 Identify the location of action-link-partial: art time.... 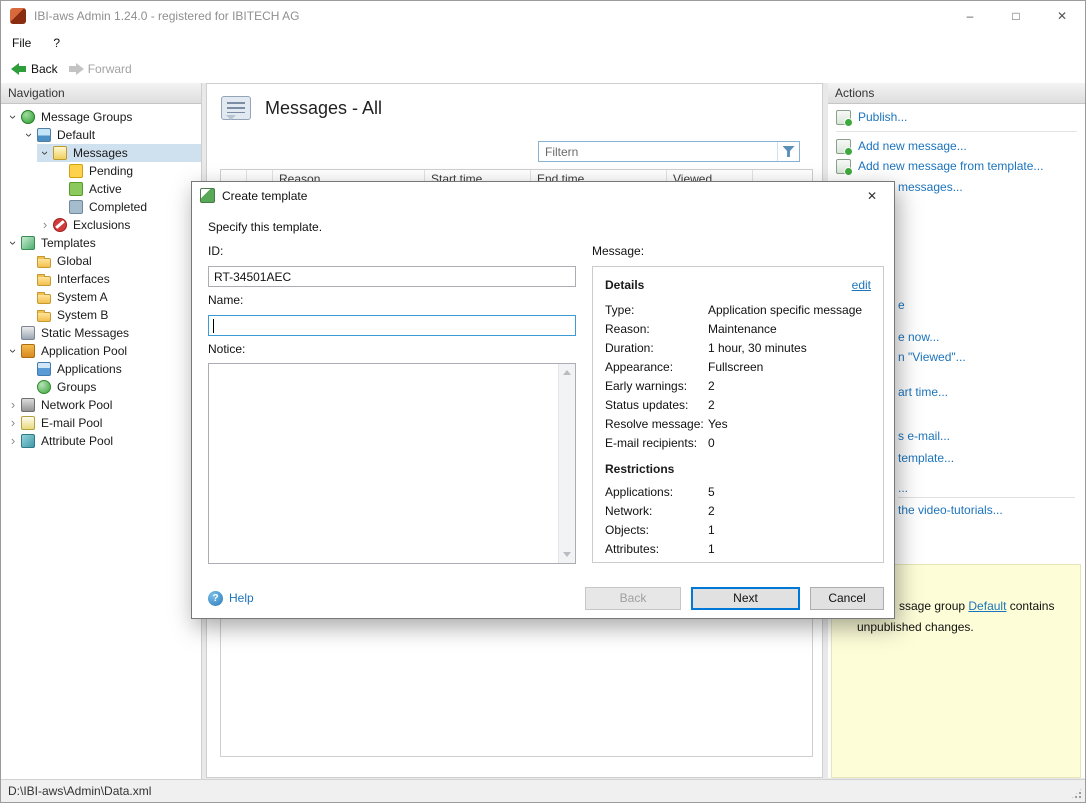
(923, 392).